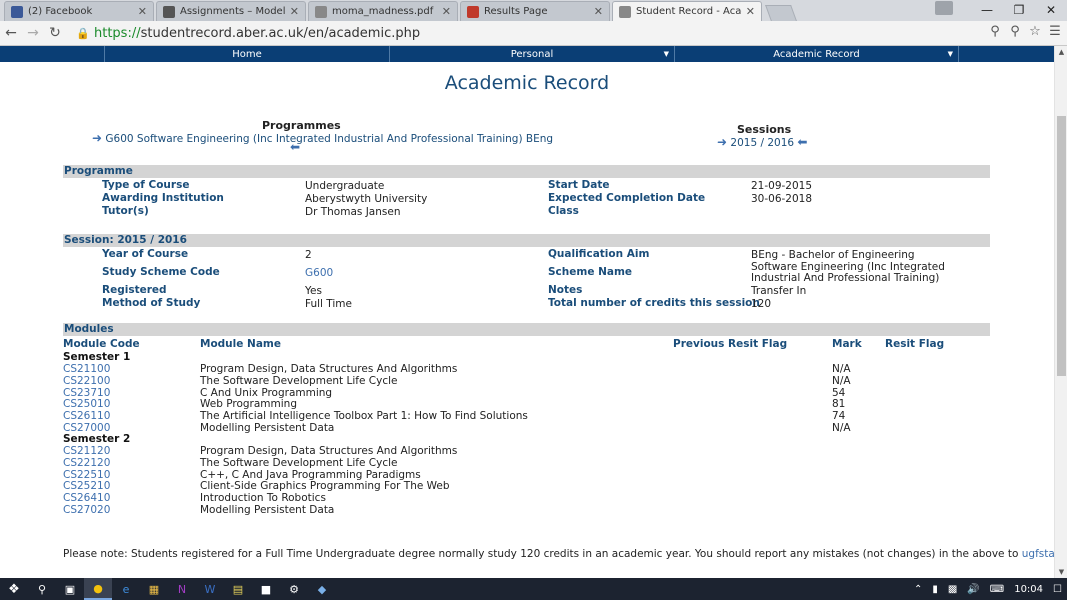  Describe the element at coordinates (1038, 554) in the screenshot. I see `contact-email-link: ugfstaff@aber.ac.uk` at that location.